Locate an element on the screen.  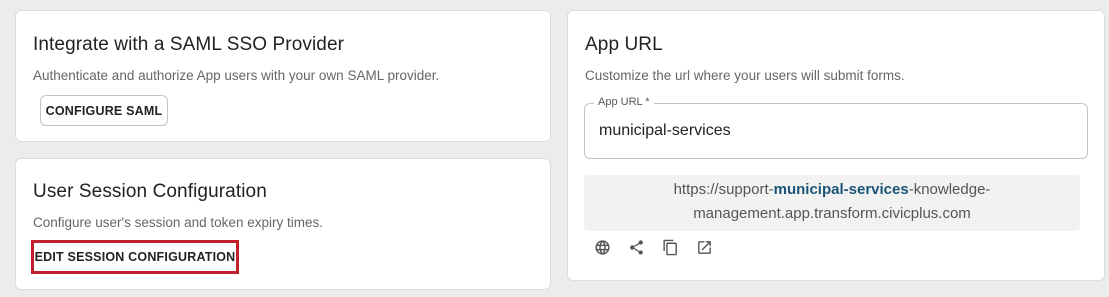
session-card-title: User Session Configuration is located at coordinates (150, 191).